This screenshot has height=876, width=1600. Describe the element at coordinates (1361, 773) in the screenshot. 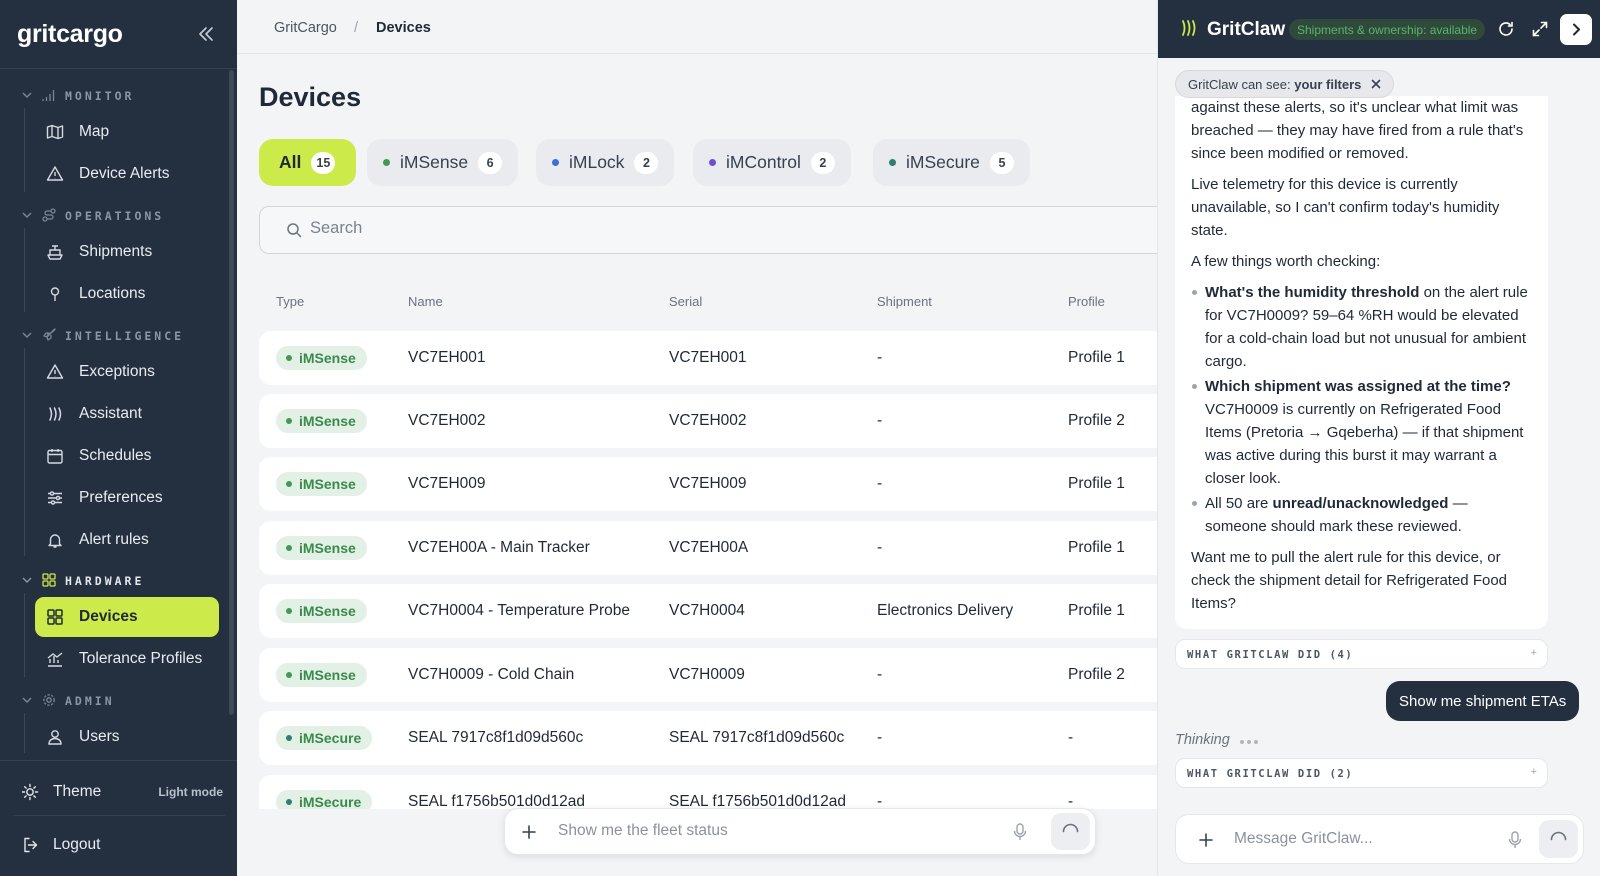

I see `what-gritclaw-did-toggle: WHAT GRITCLAW DID (2) +` at that location.